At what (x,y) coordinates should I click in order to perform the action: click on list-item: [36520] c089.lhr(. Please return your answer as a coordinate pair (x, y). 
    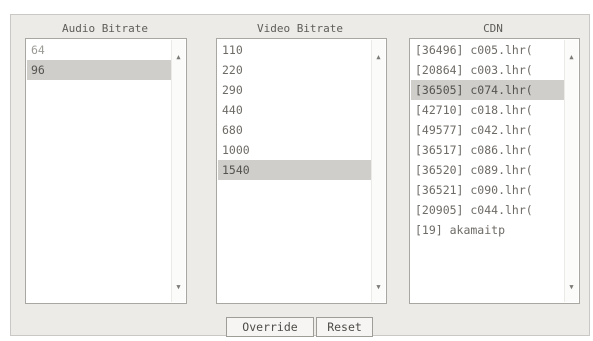
    Looking at the image, I should click on (488, 170).